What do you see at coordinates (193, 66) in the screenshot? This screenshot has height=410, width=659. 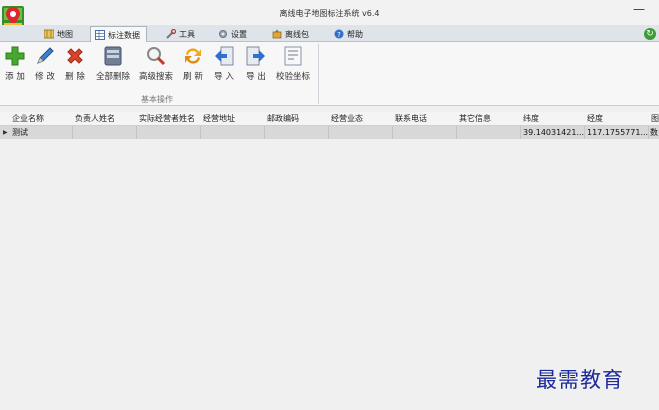 I see `refresh-button: 刷 新` at bounding box center [193, 66].